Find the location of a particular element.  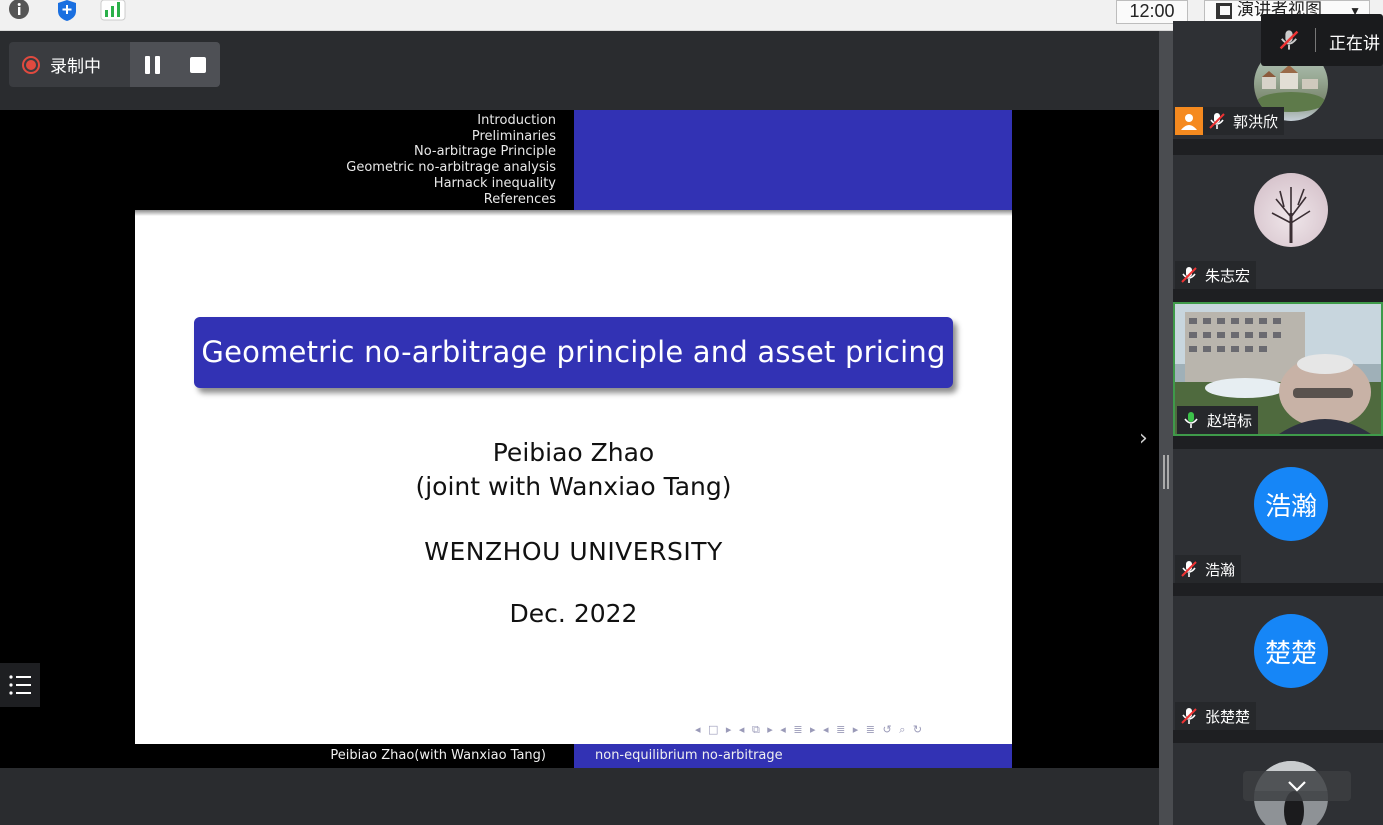

security-shield-icon is located at coordinates (67, 11).